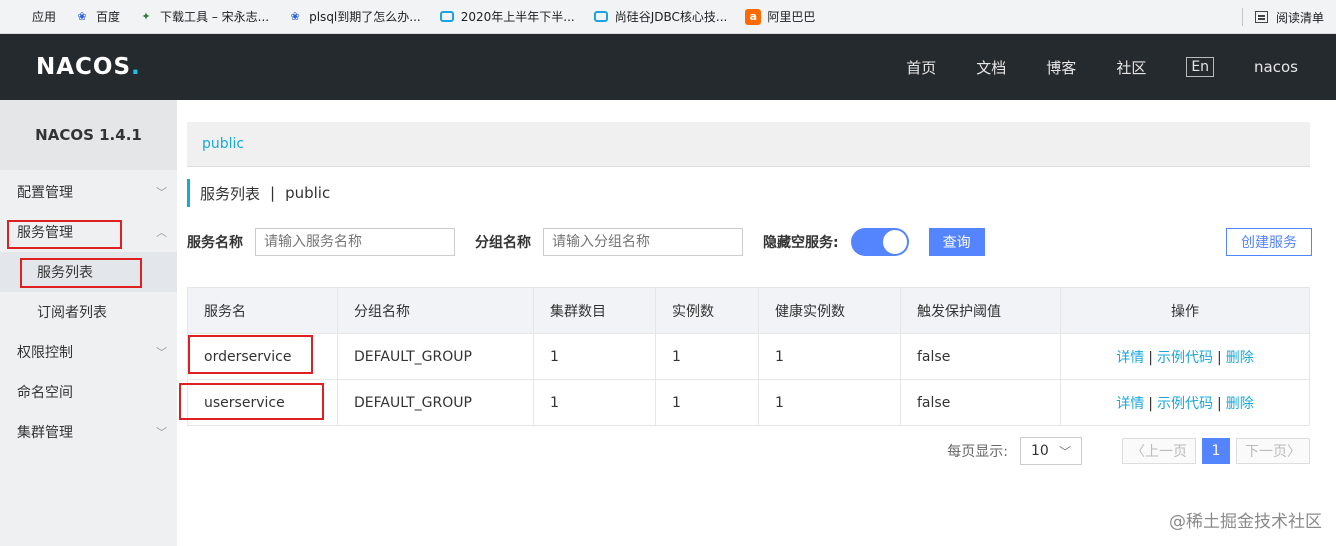  What do you see at coordinates (643, 242) in the screenshot?
I see `group-name-input` at bounding box center [643, 242].